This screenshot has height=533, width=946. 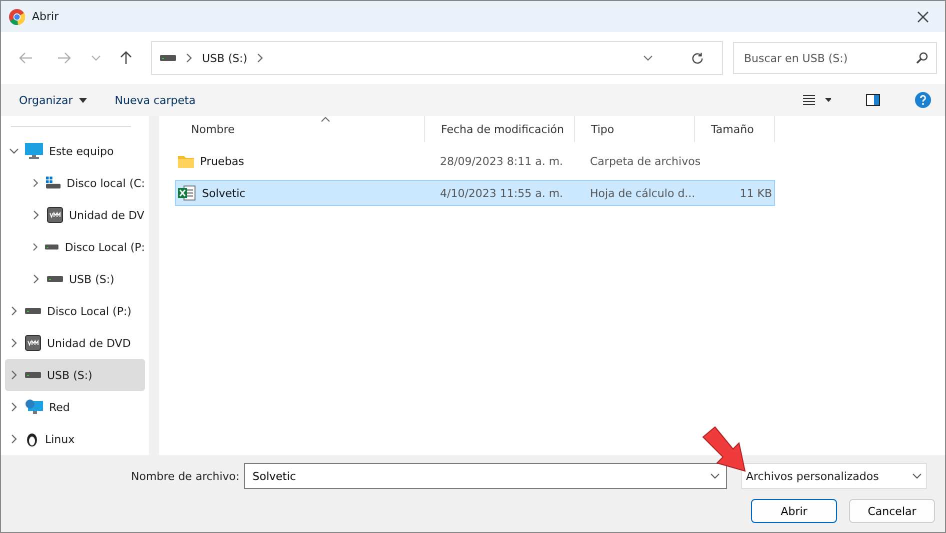 What do you see at coordinates (225, 58) in the screenshot?
I see `breadcrumb: USB (S:)` at bounding box center [225, 58].